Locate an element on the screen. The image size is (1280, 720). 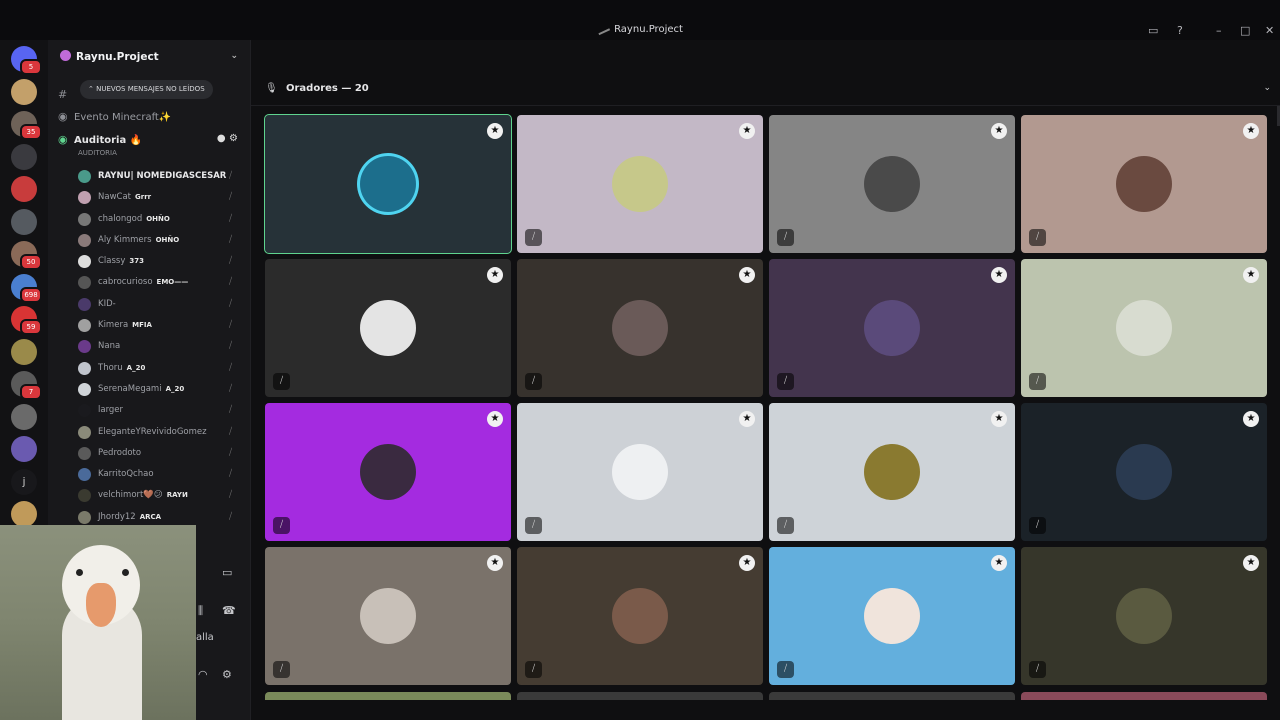
window-title: Raynu.Project is located at coordinates (640, 29).